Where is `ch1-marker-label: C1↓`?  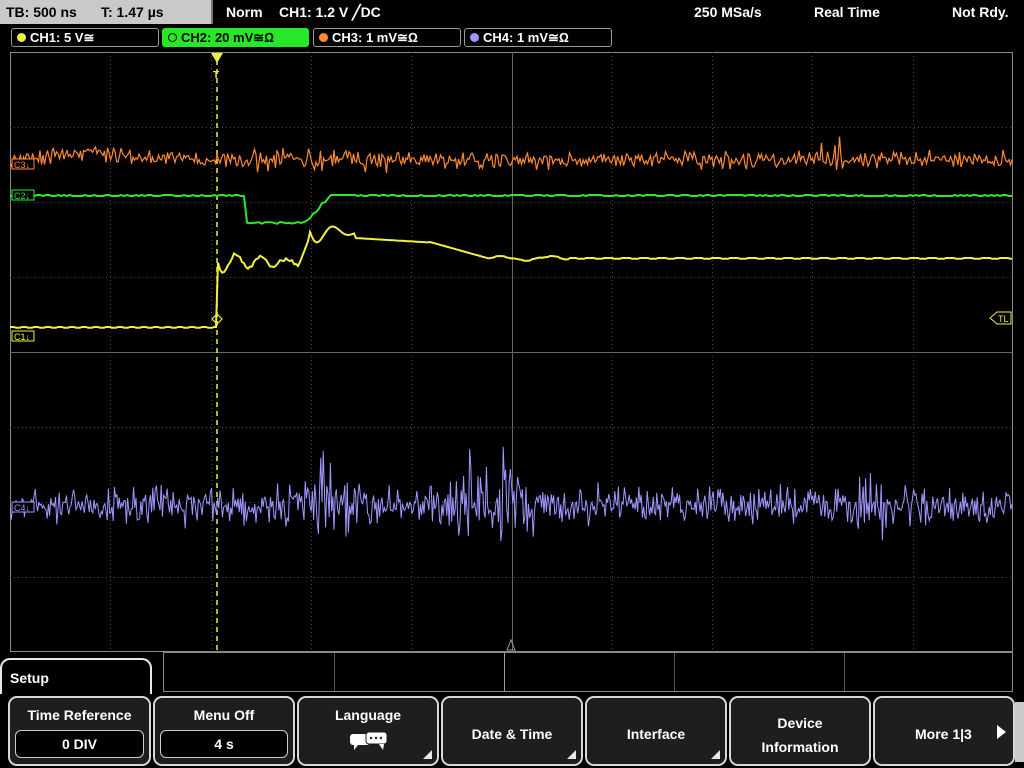 ch1-marker-label: C1↓ is located at coordinates (22, 337).